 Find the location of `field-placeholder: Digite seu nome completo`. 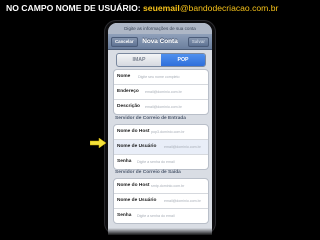

field-placeholder: Digite seu nome completo is located at coordinates (159, 77).